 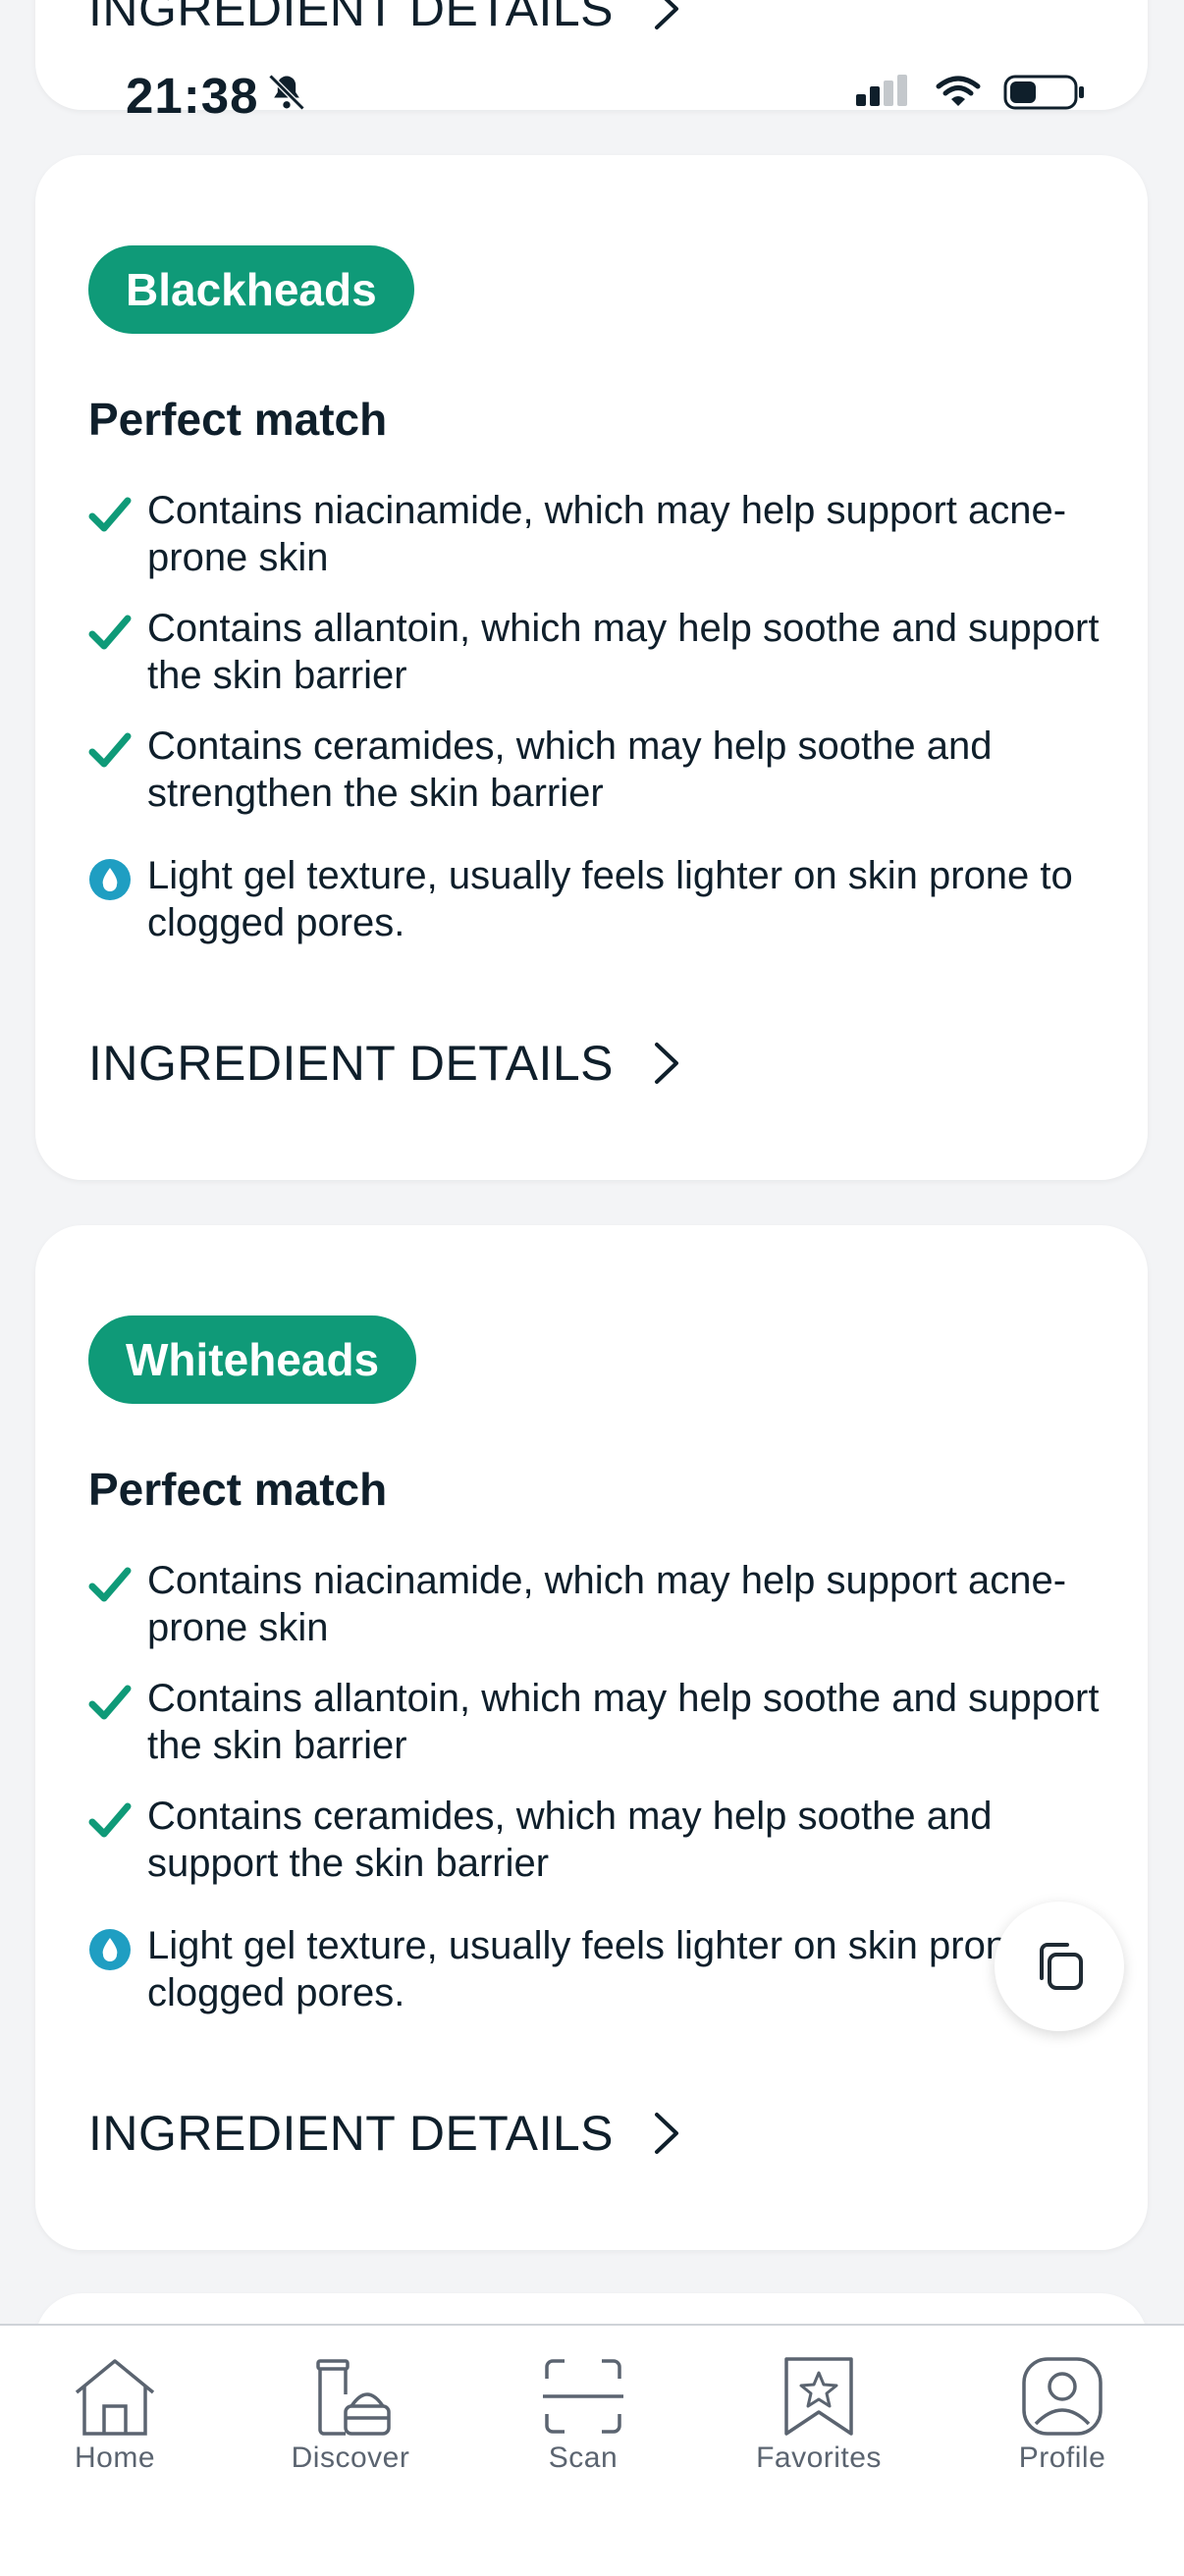 What do you see at coordinates (351, 2458) in the screenshot?
I see `tab-label: Discover` at bounding box center [351, 2458].